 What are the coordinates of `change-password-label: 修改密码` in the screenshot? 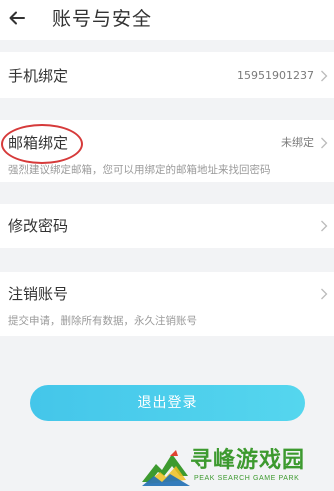 It's located at (38, 226).